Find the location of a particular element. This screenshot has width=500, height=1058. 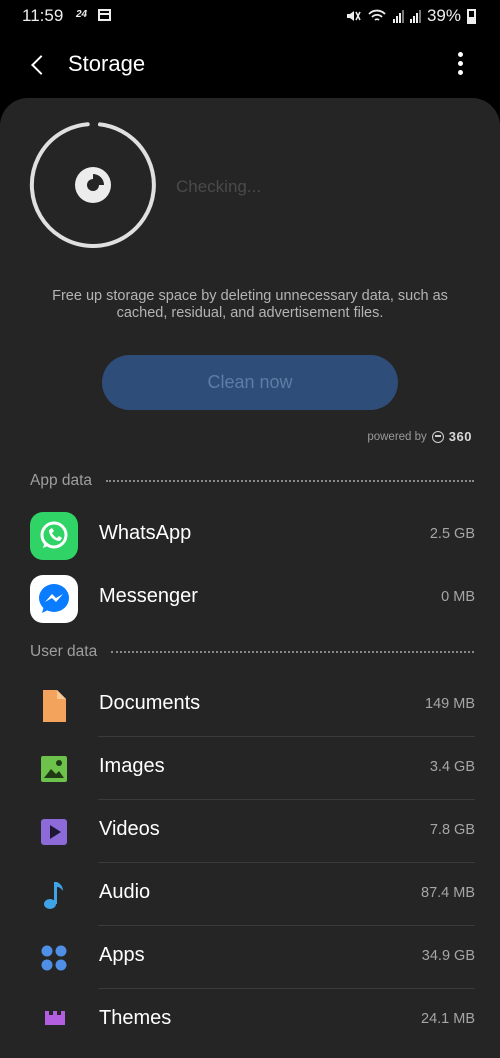

back-button is located at coordinates (39, 65).